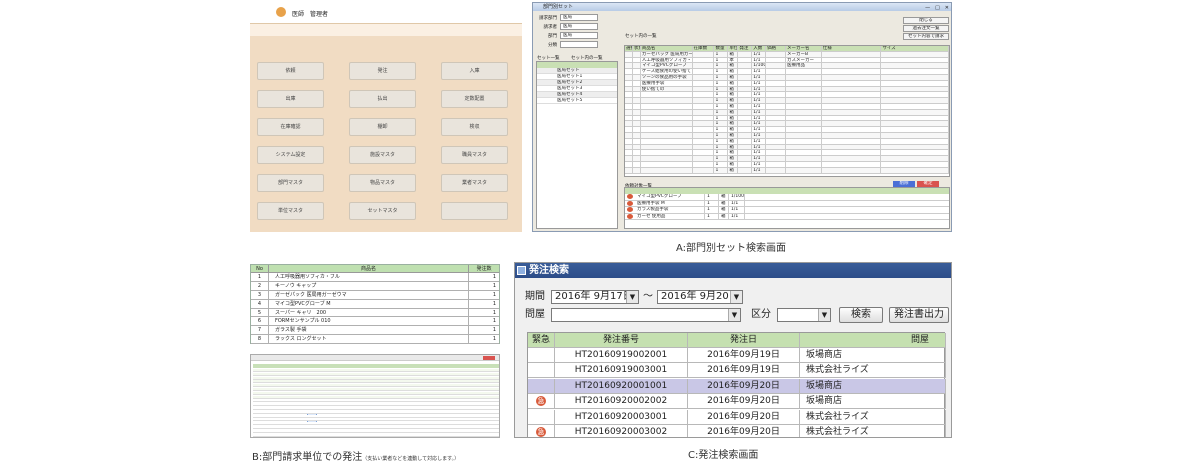 Image resolution: width=1200 pixels, height=471 pixels. I want to click on order-row: HT20160920001001 2016年09月20日 坂場商店, so click(737, 386).